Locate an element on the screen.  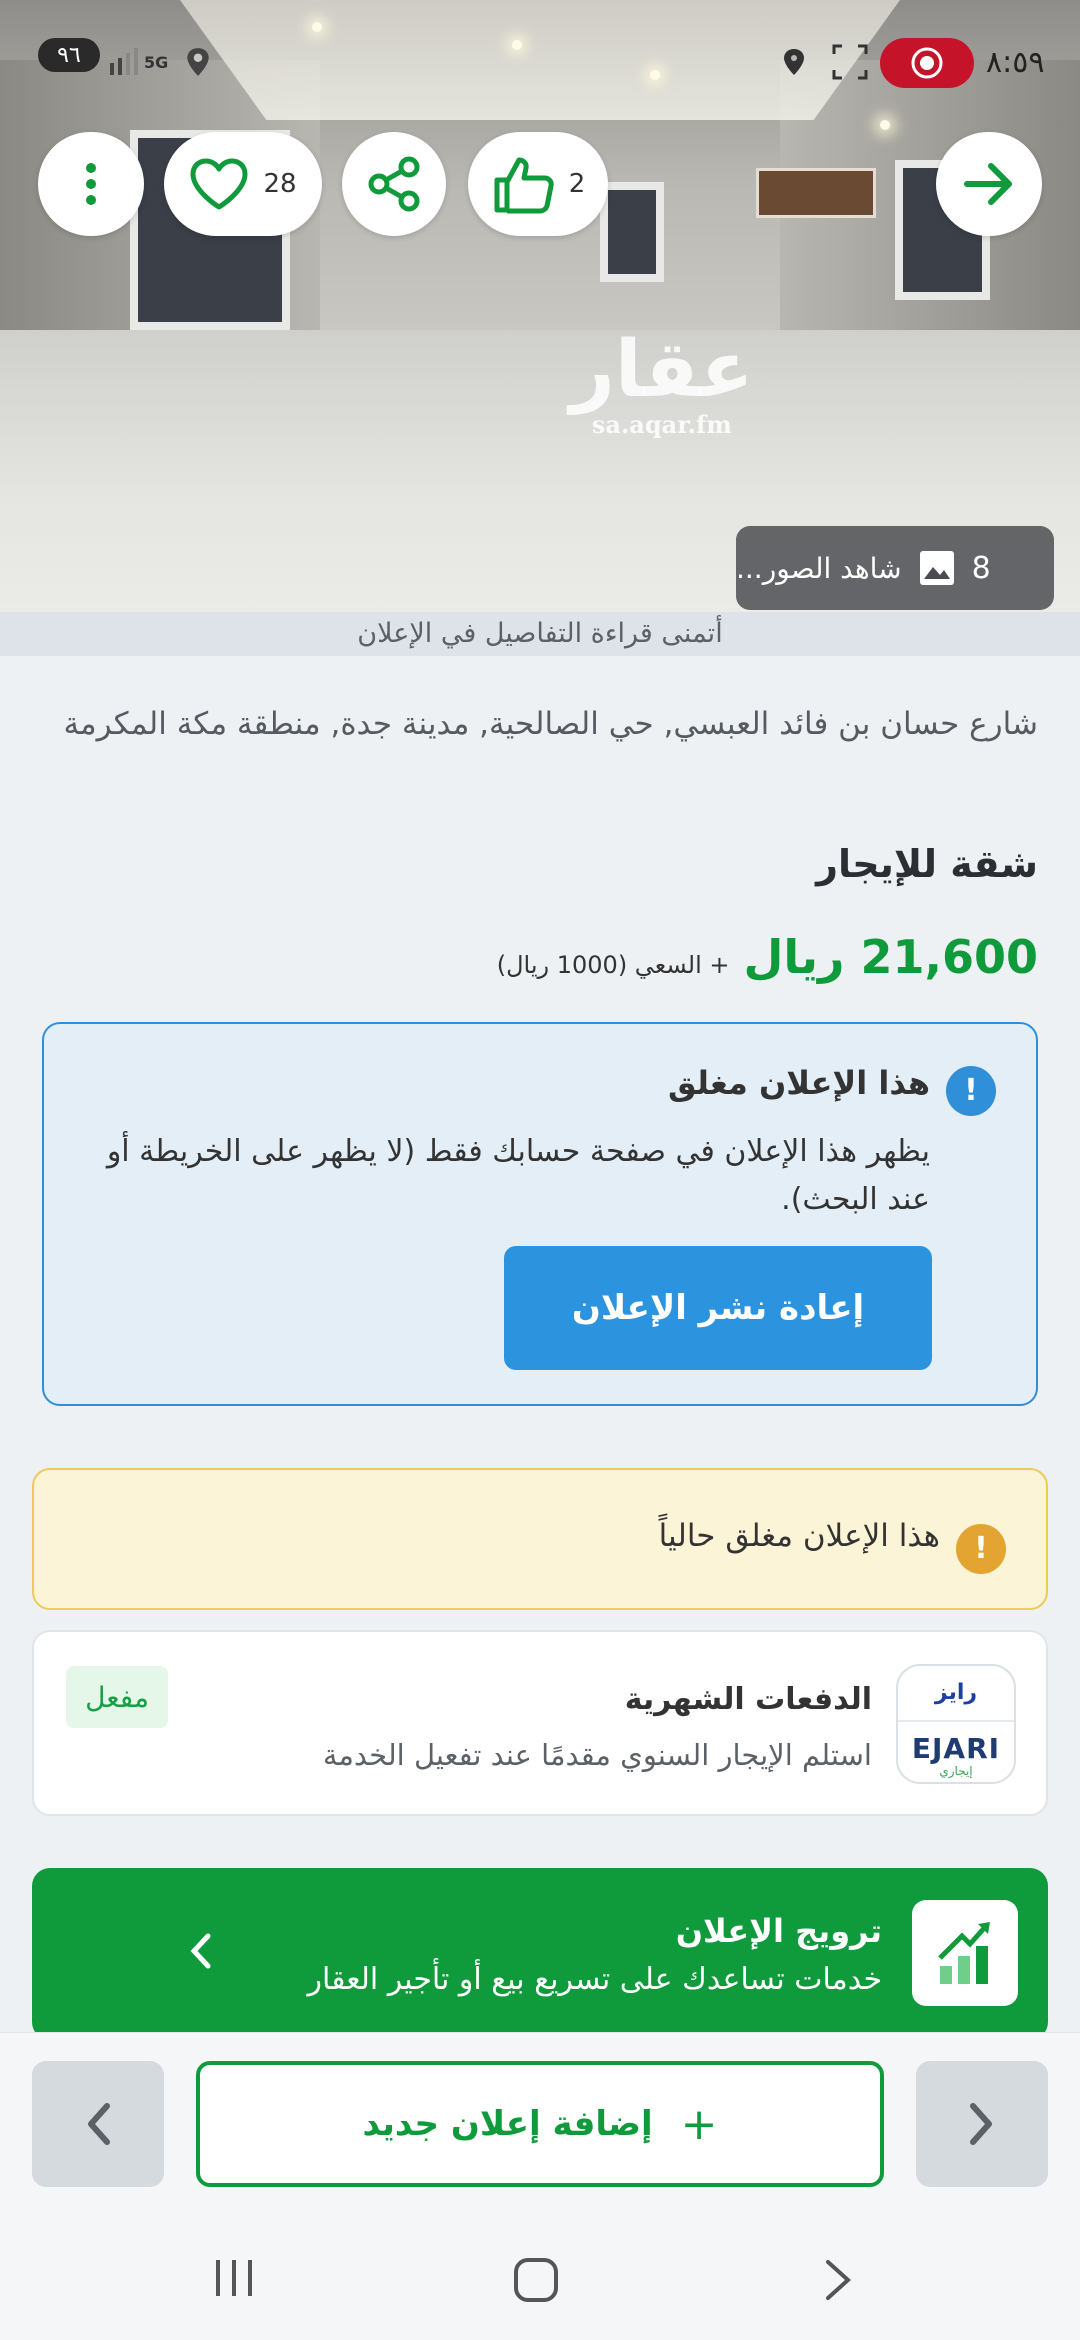
add-new-listing-button: + إضافة إعلان جديد is located at coordinates (540, 2124).